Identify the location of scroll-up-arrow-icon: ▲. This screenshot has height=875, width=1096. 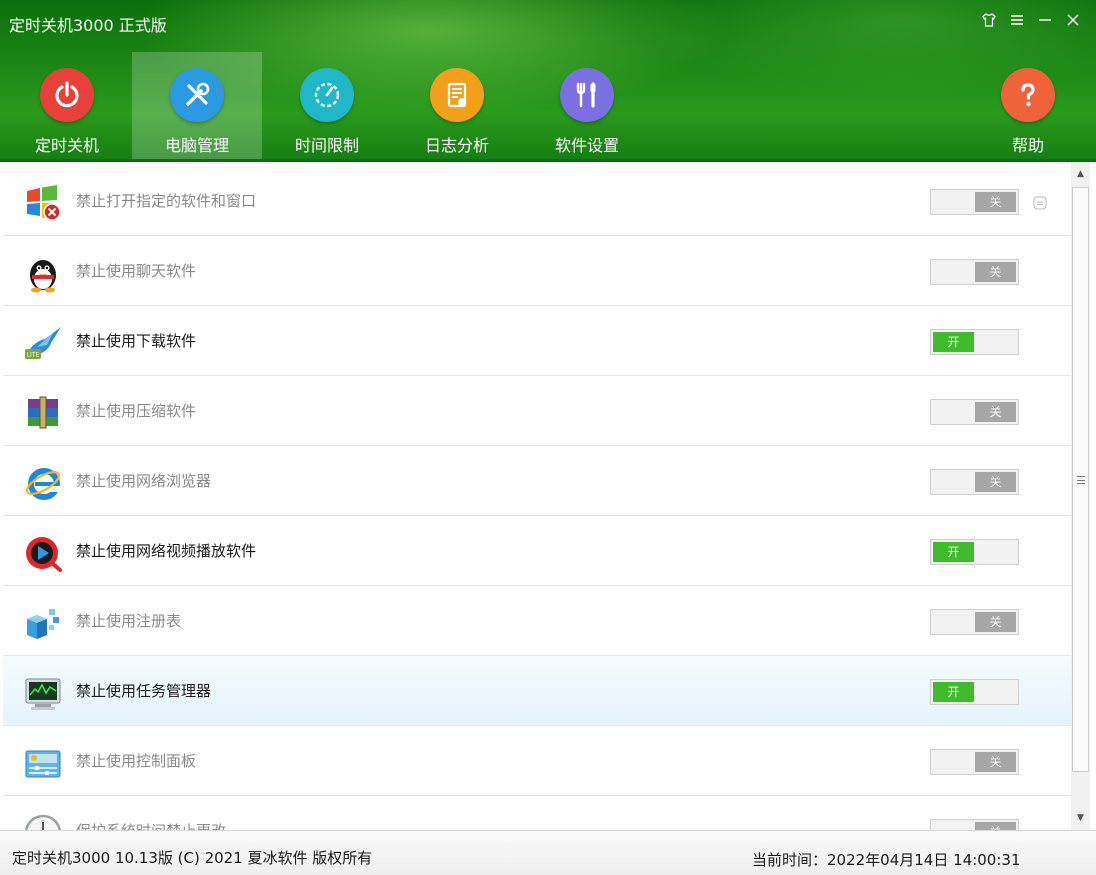
(1080, 174).